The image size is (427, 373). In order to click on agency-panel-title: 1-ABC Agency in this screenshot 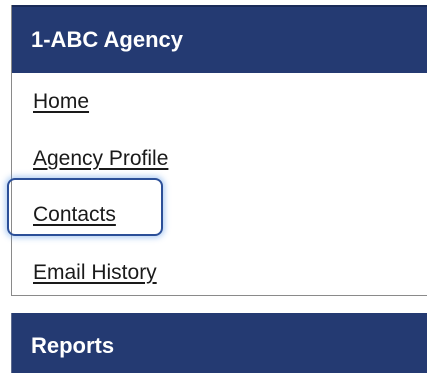, I will do `click(107, 39)`.